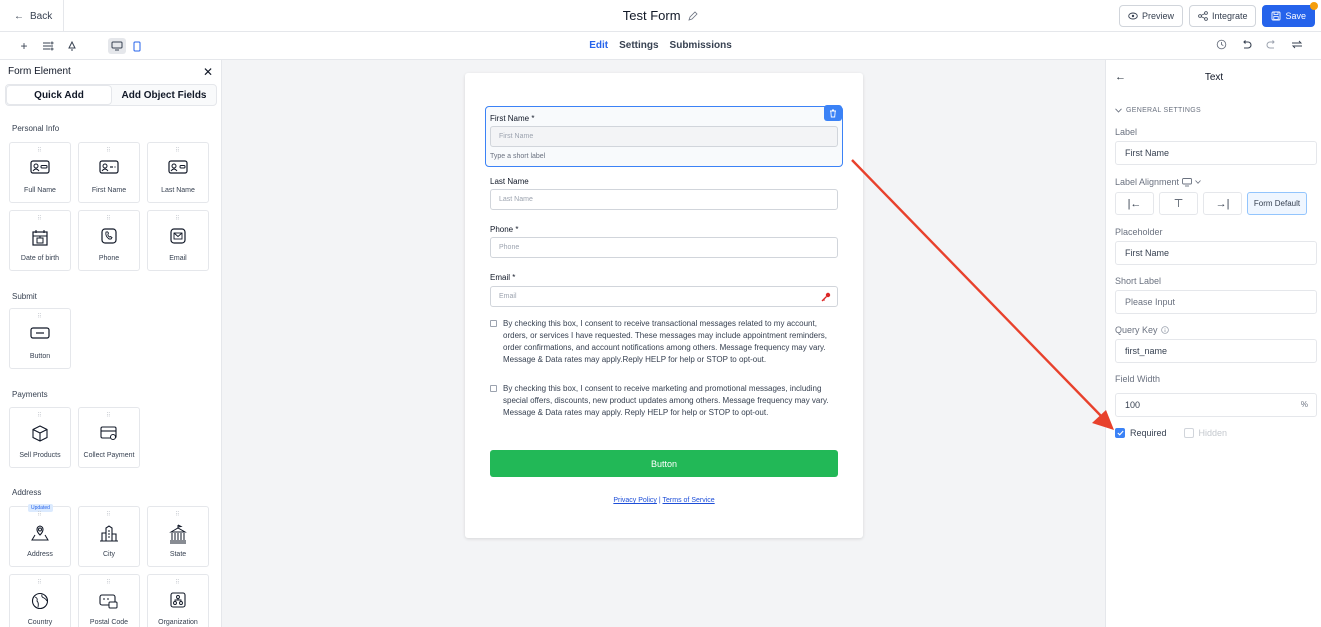 The height and width of the screenshot is (627, 1321). Describe the element at coordinates (109, 600) in the screenshot. I see `element-postal-code: ⠿ Postal Code` at that location.